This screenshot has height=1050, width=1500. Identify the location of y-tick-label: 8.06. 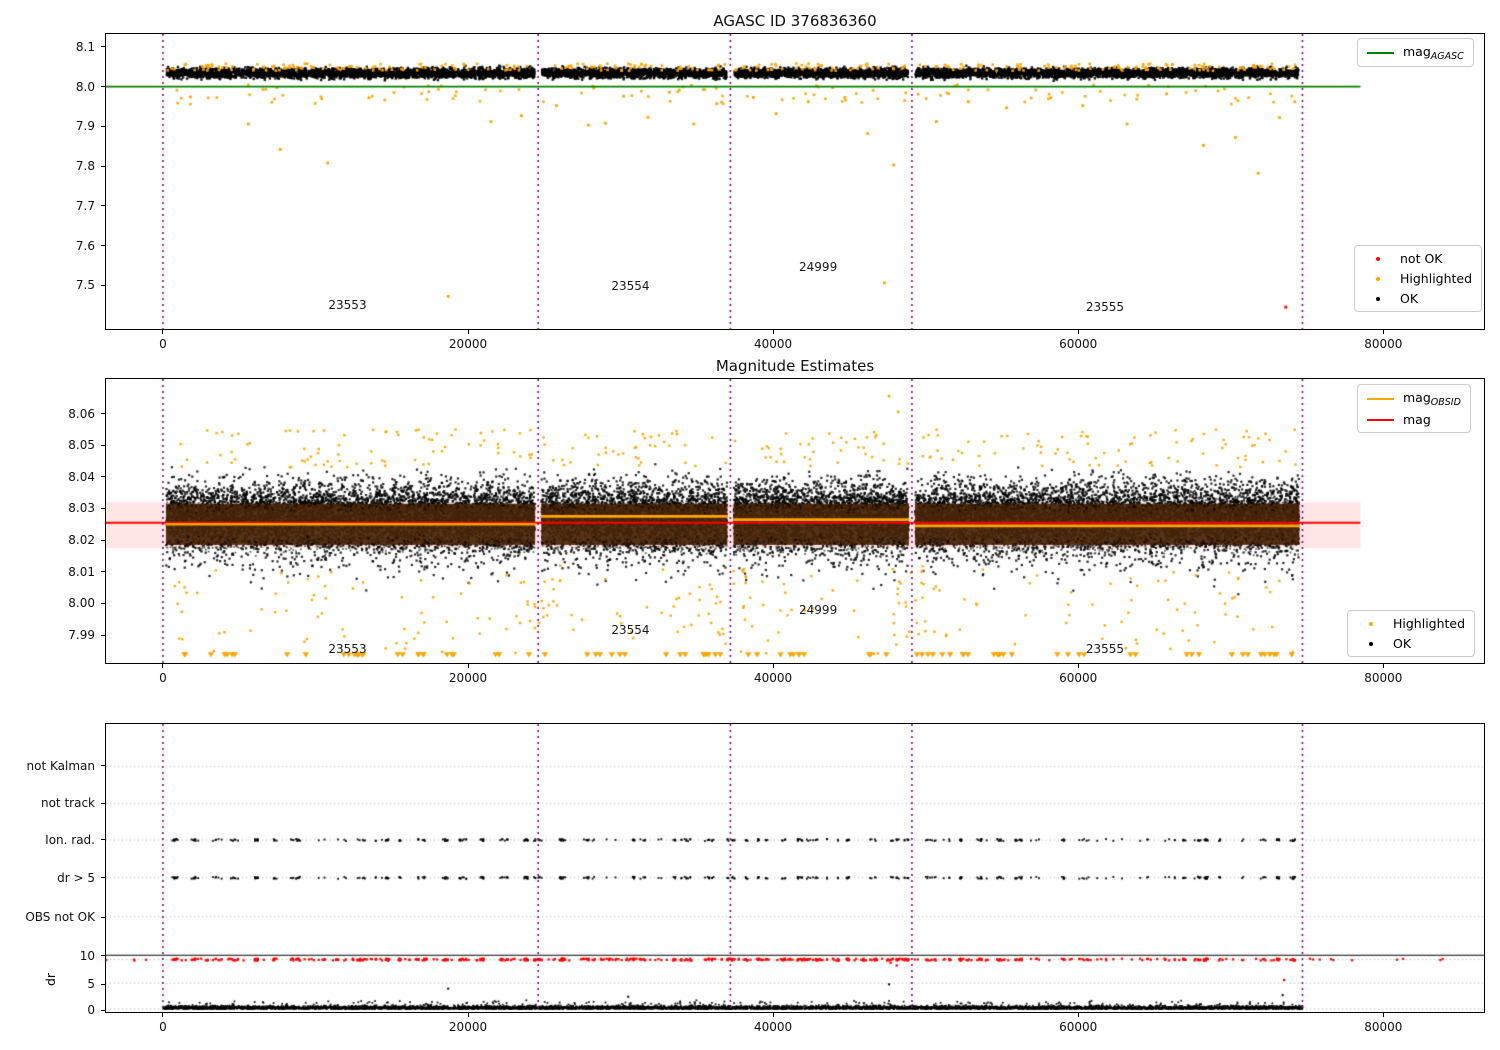
(81, 413).